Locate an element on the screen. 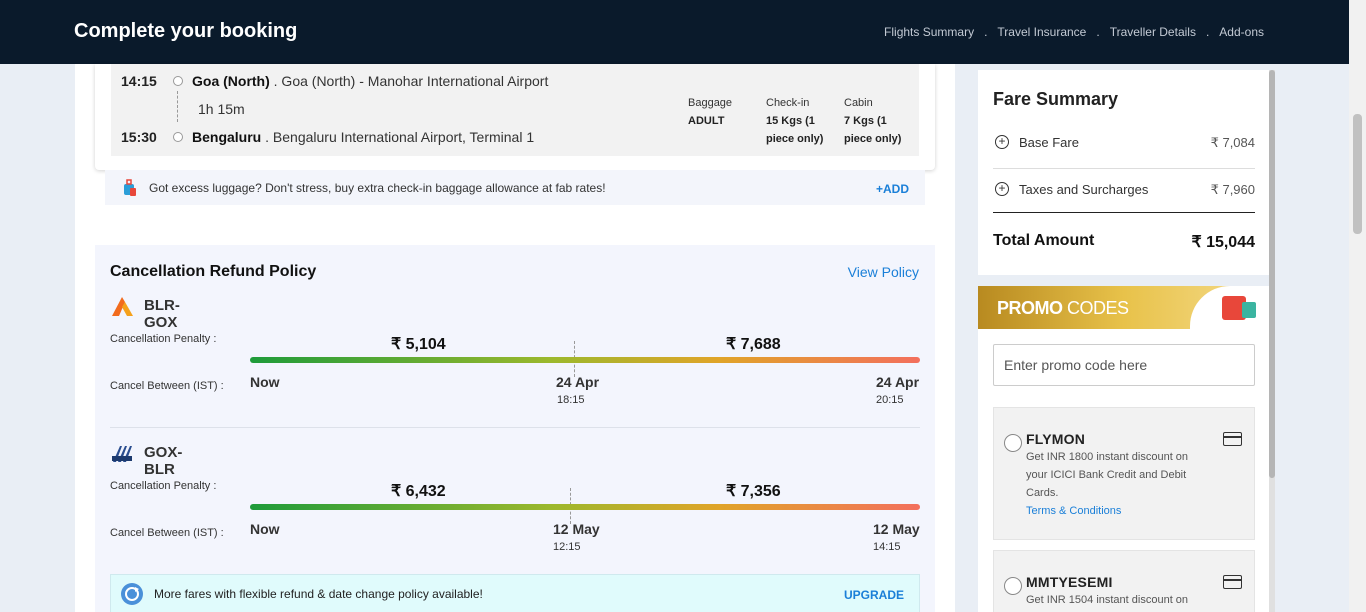 This screenshot has width=1366, height=612. timeline-mid-date: 12 May is located at coordinates (576, 529).